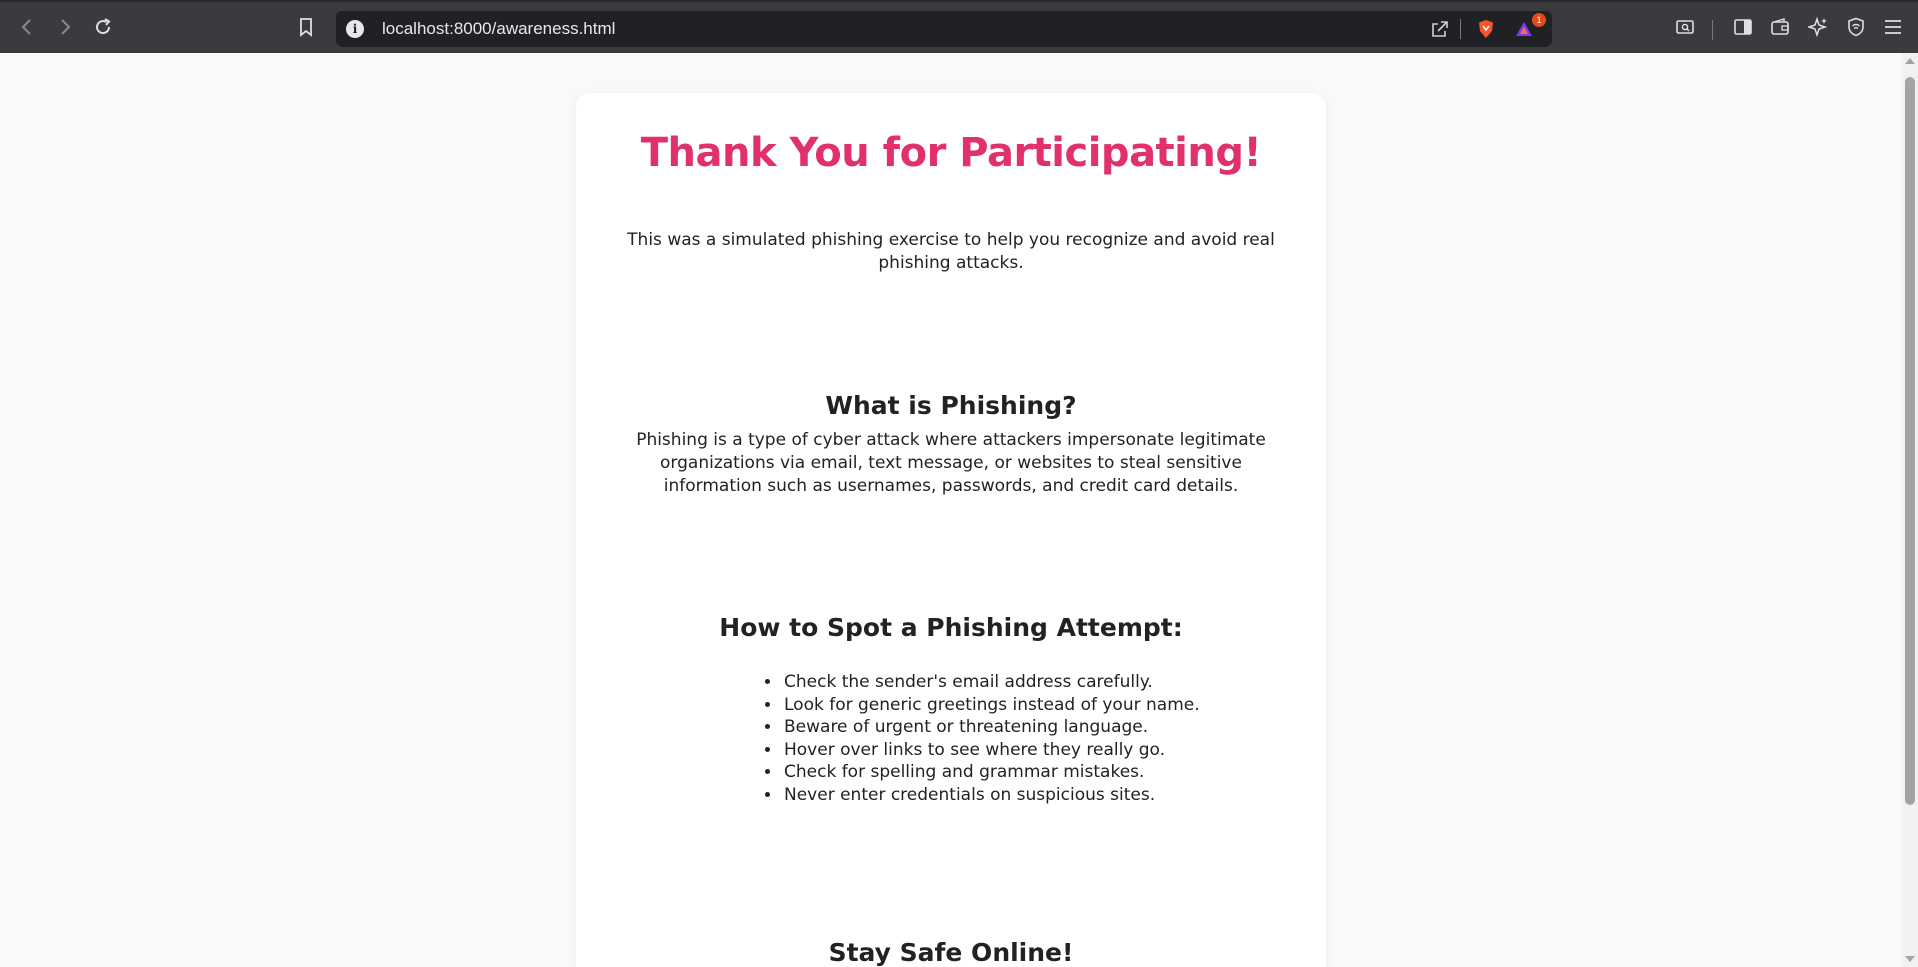  What do you see at coordinates (65, 27) in the screenshot?
I see `forward-icon` at bounding box center [65, 27].